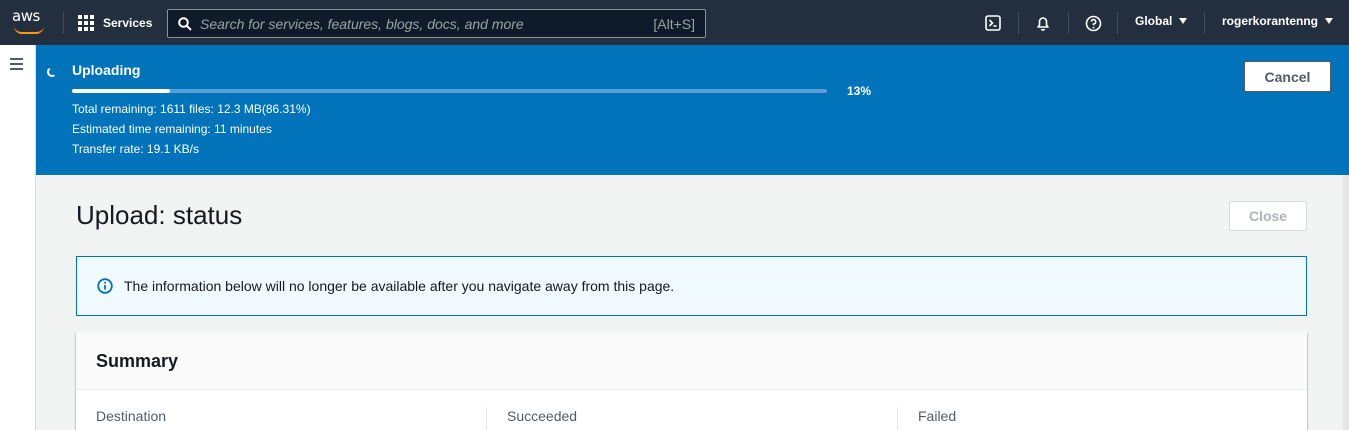  I want to click on region-label: Global, so click(1154, 21).